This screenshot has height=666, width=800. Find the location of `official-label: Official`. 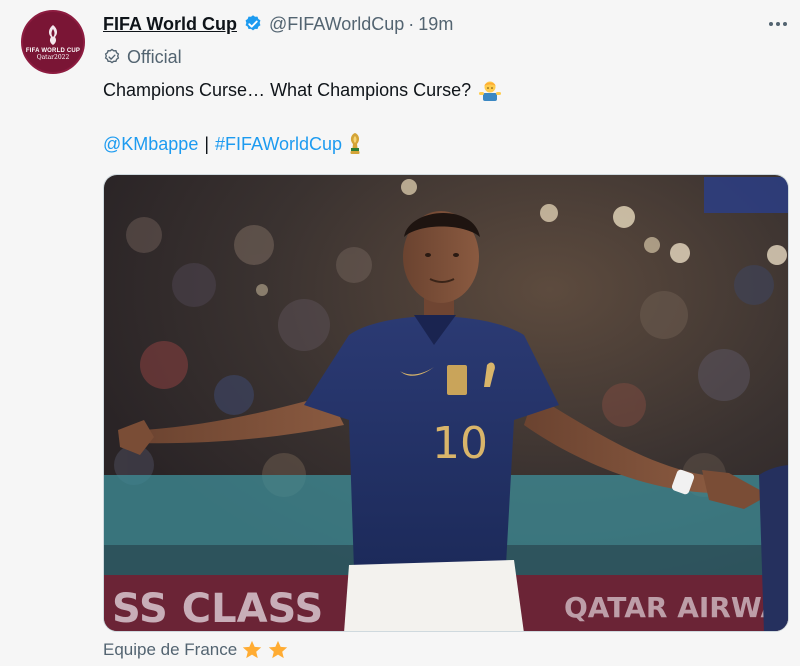

official-label: Official is located at coordinates (154, 56).